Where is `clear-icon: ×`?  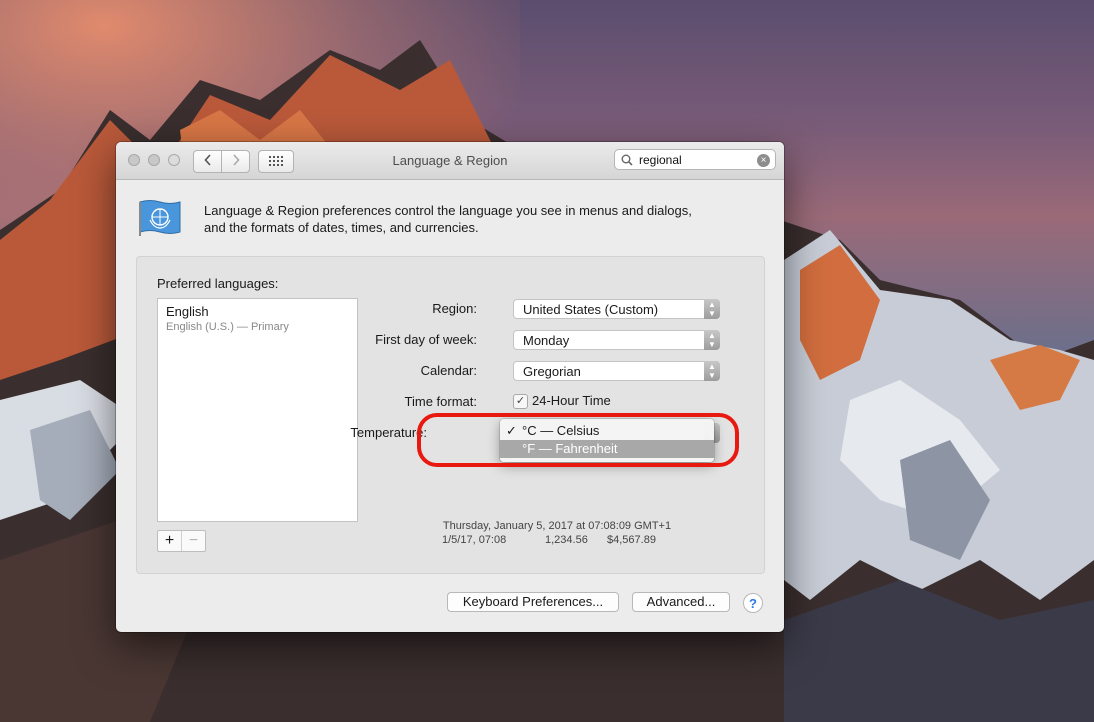 clear-icon: × is located at coordinates (763, 160).